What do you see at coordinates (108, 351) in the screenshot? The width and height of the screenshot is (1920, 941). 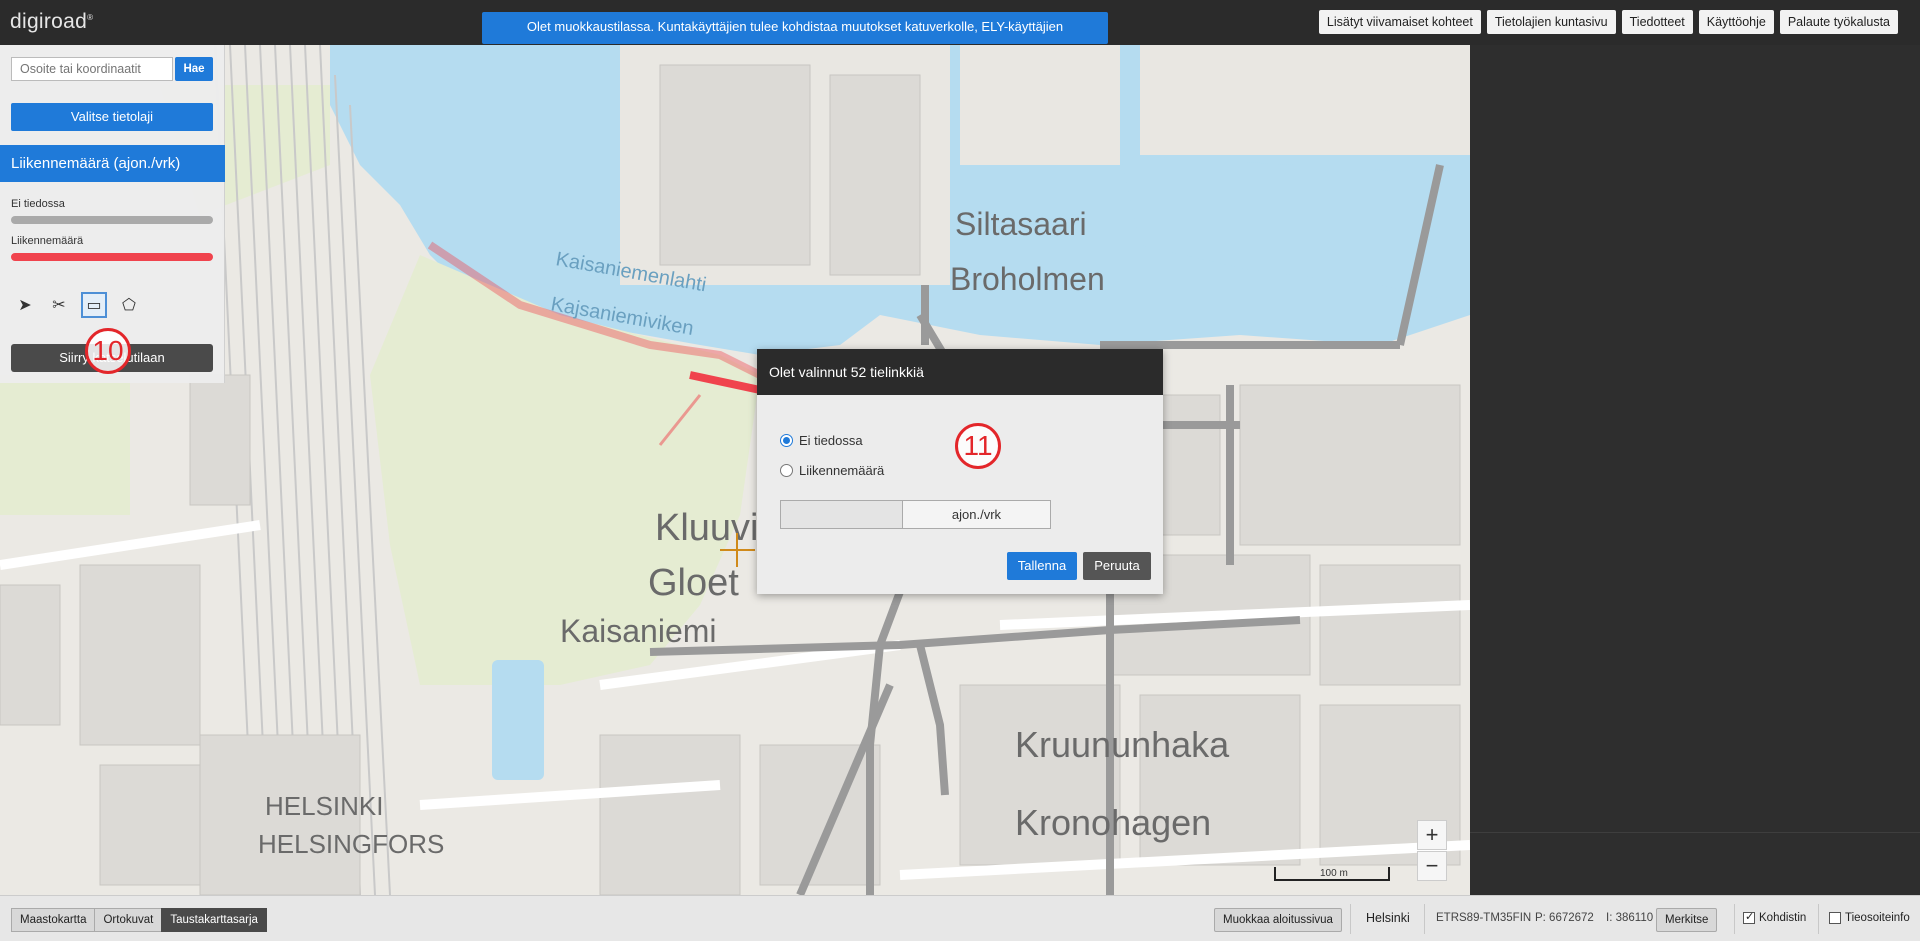 I see `step-marker-10: 10` at bounding box center [108, 351].